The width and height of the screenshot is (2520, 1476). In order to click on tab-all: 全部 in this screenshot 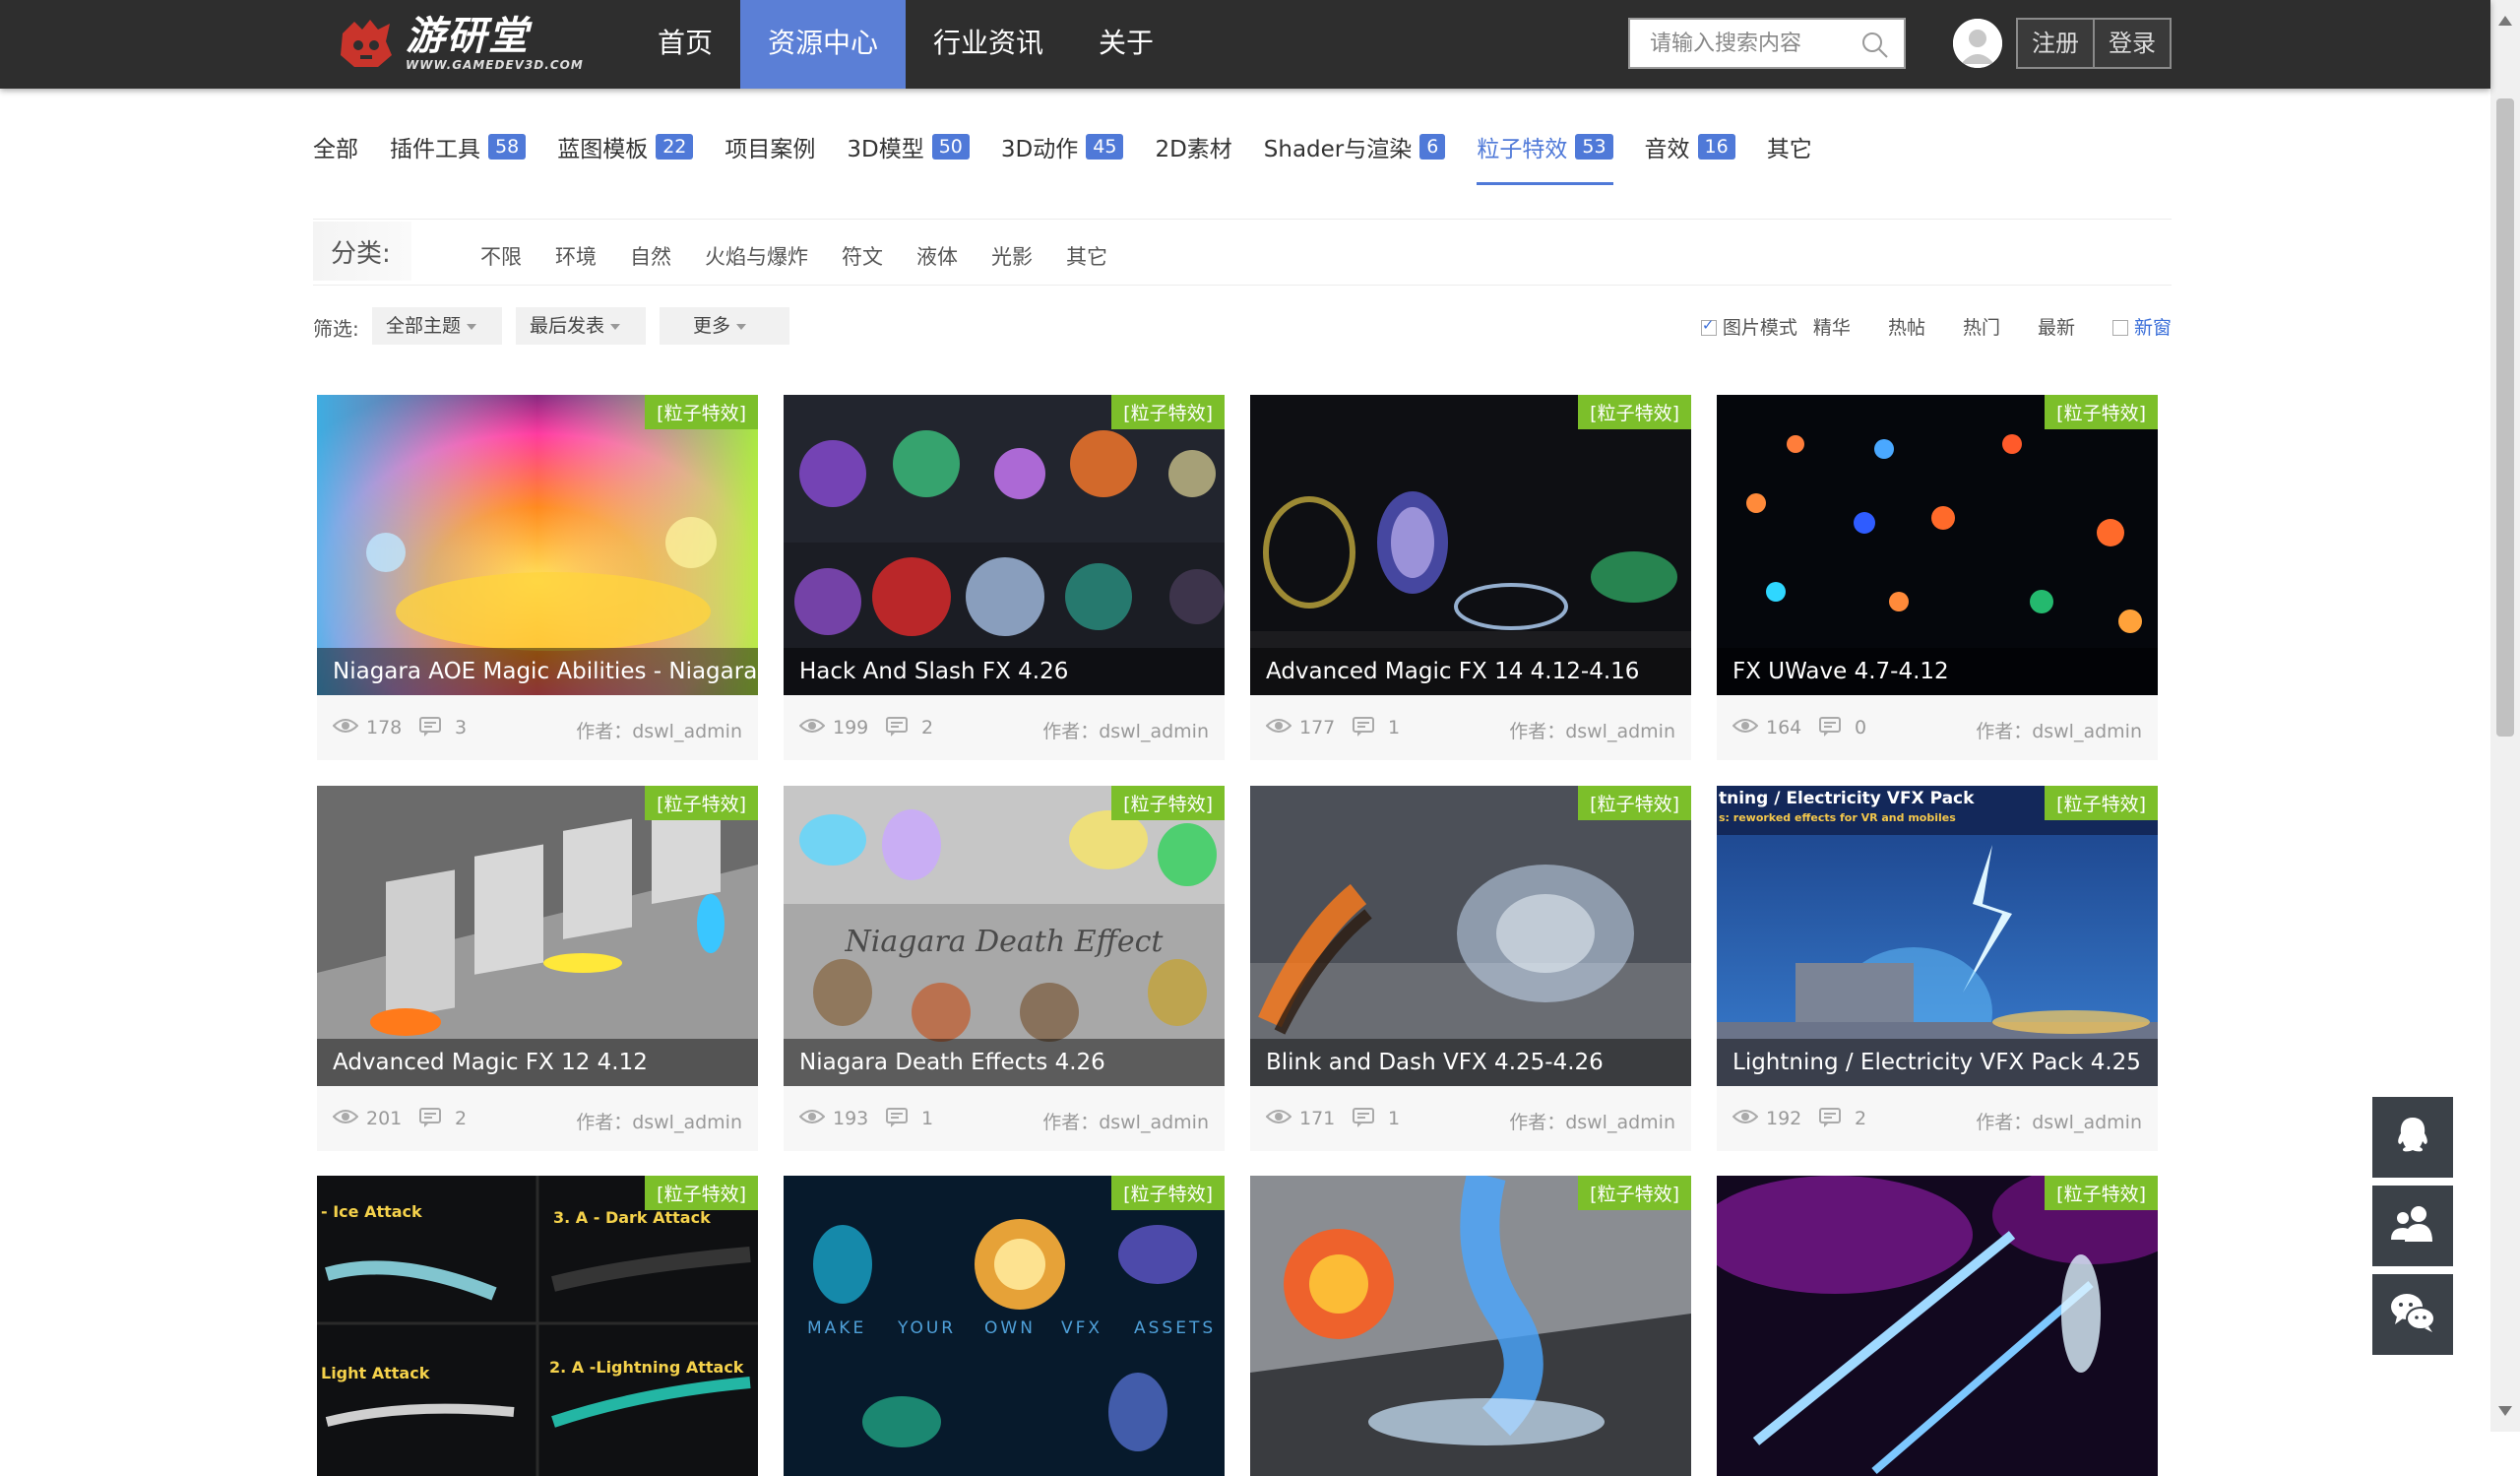, I will do `click(335, 157)`.